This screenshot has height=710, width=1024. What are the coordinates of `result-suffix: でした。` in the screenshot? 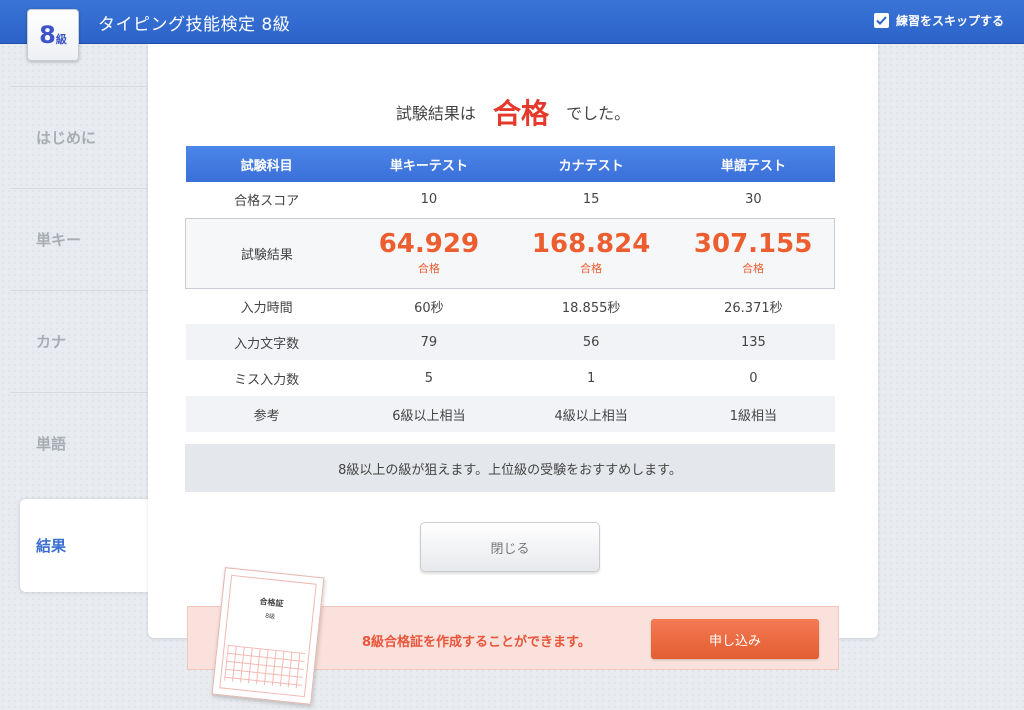 It's located at (598, 113).